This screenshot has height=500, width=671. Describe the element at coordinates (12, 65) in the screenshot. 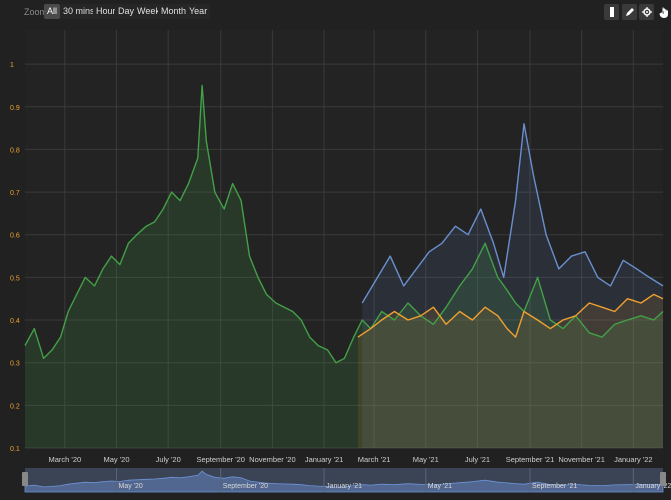

I see `y-tick-label: 1` at that location.